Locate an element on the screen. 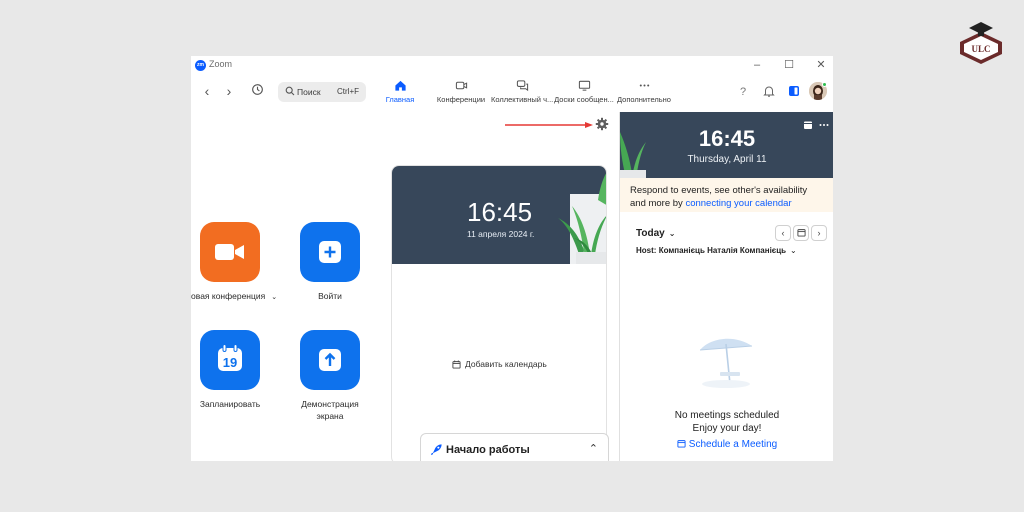 The image size is (1024, 512). card-header: 16:45 11 апреля 2024 г. is located at coordinates (499, 215).